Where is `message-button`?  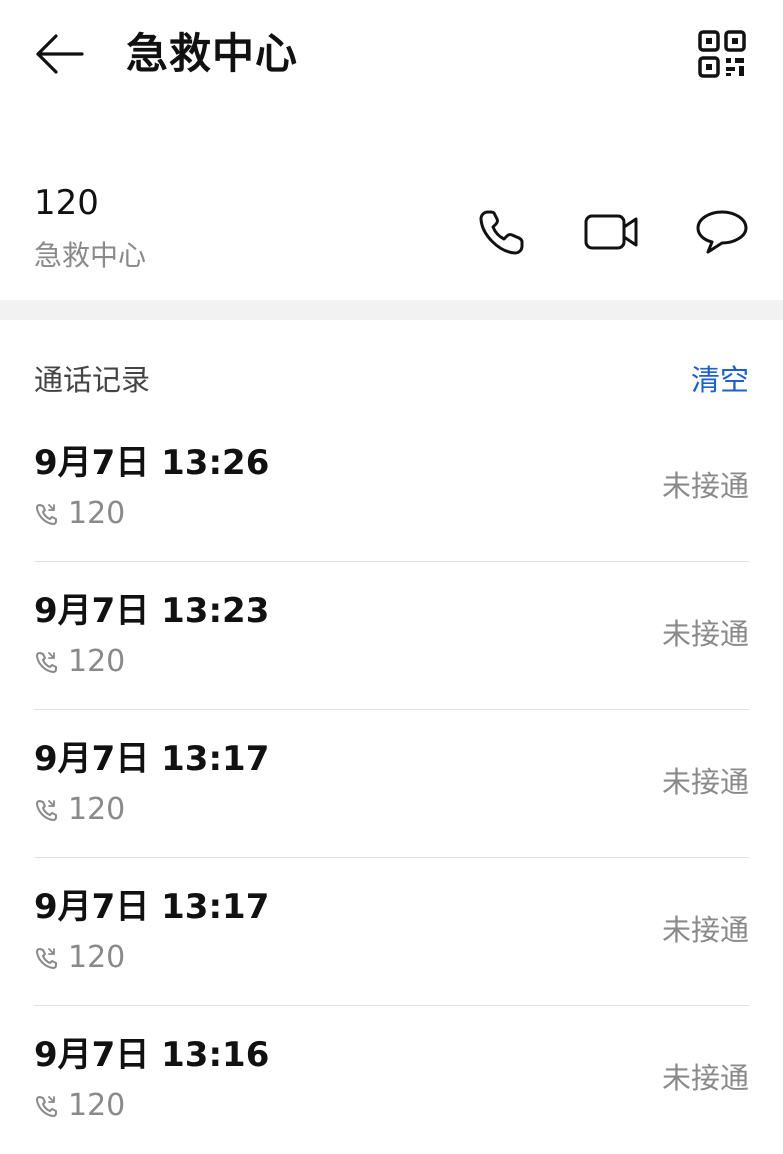 message-button is located at coordinates (722, 232).